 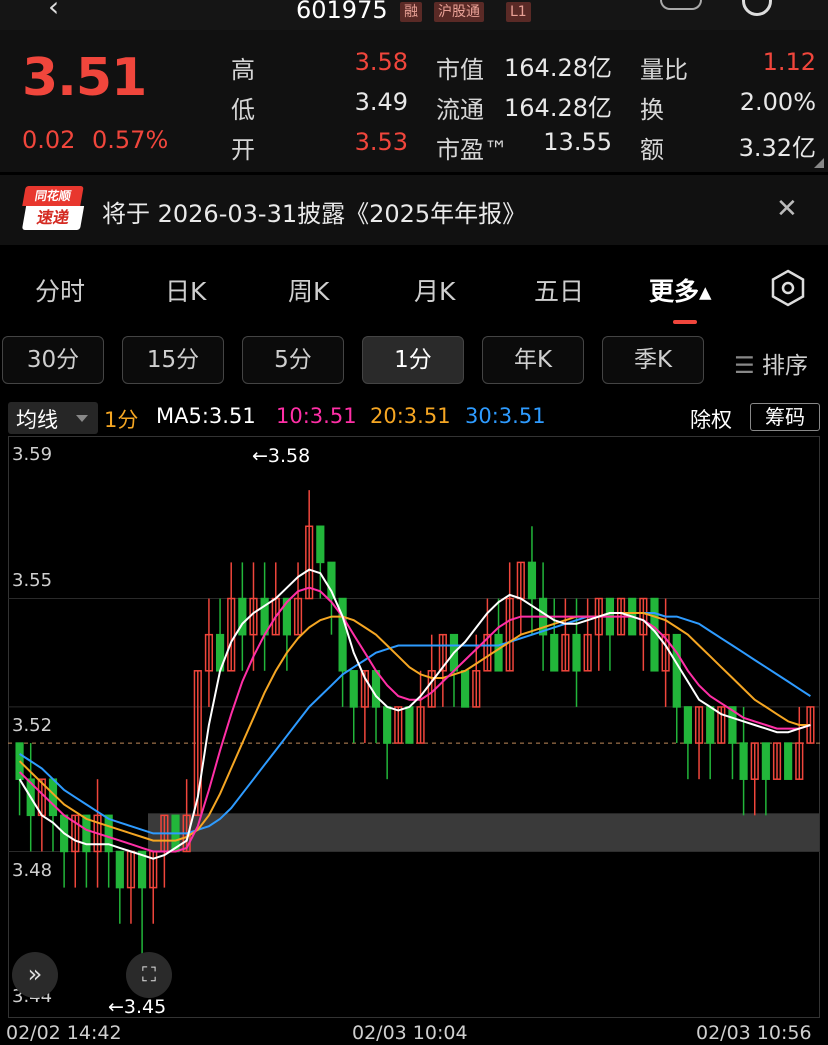 What do you see at coordinates (460, 70) in the screenshot?
I see `mcap-label: 市值` at bounding box center [460, 70].